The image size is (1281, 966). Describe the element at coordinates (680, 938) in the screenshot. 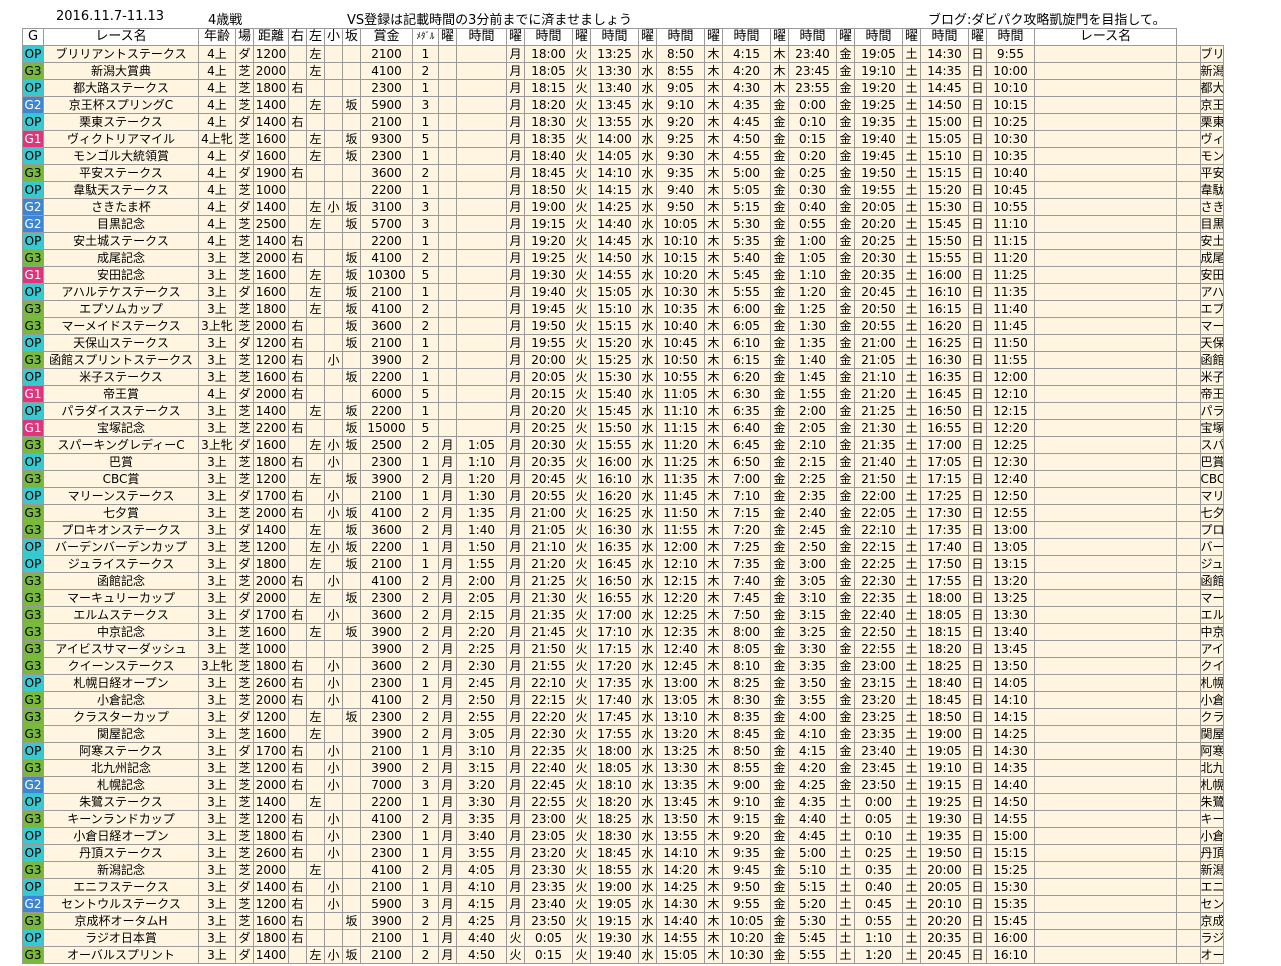

I see `time-cell: 14:55` at that location.